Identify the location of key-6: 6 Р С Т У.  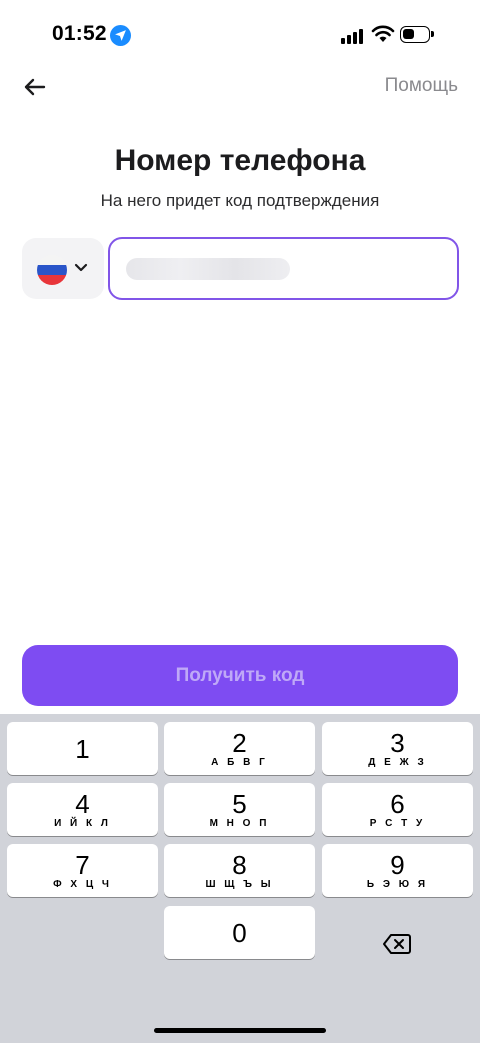
(397, 809).